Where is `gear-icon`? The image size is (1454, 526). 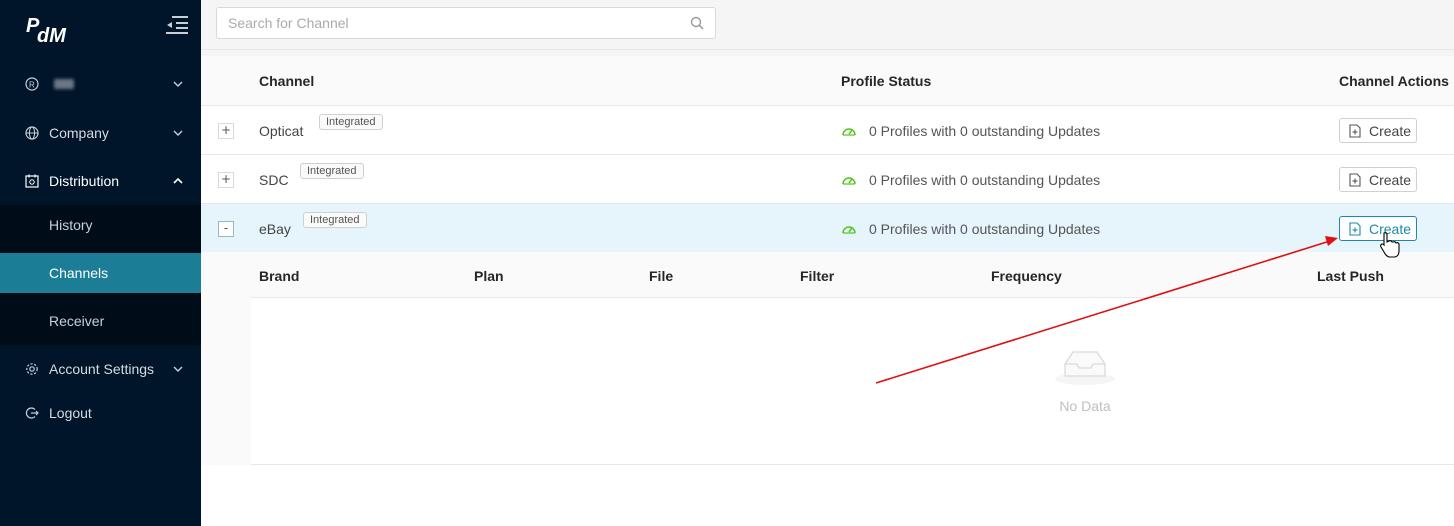
gear-icon is located at coordinates (32, 369).